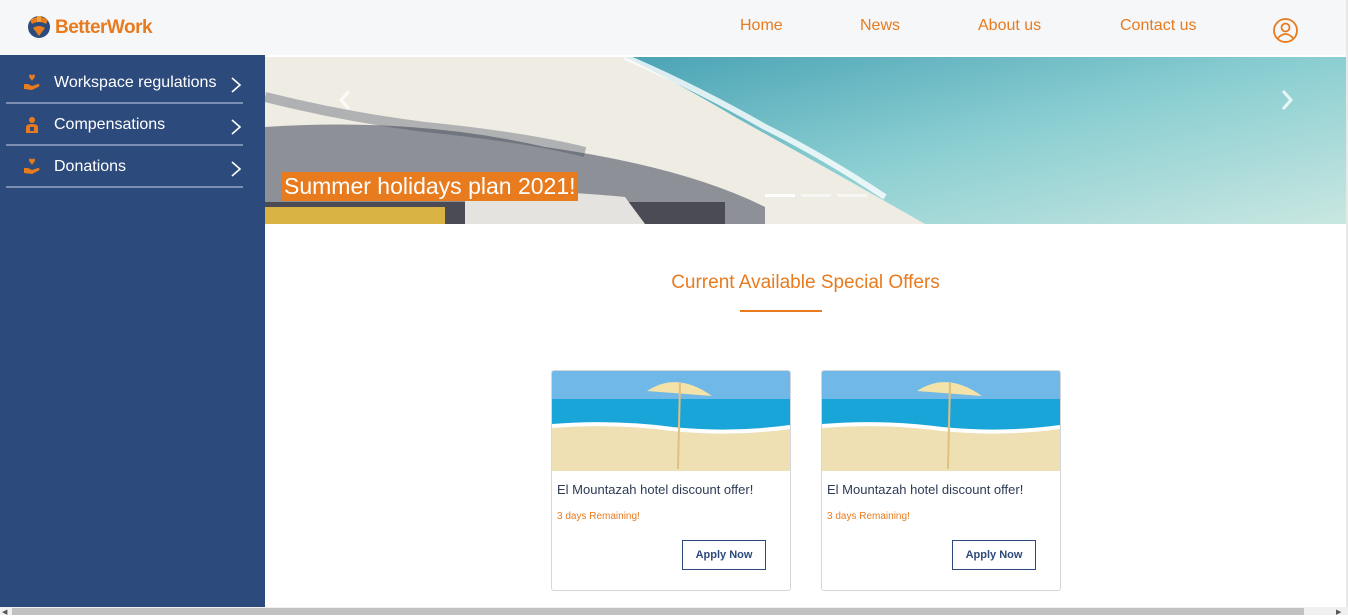 This screenshot has height=616, width=1348. Describe the element at coordinates (1285, 30) in the screenshot. I see `user-circle-icon` at that location.